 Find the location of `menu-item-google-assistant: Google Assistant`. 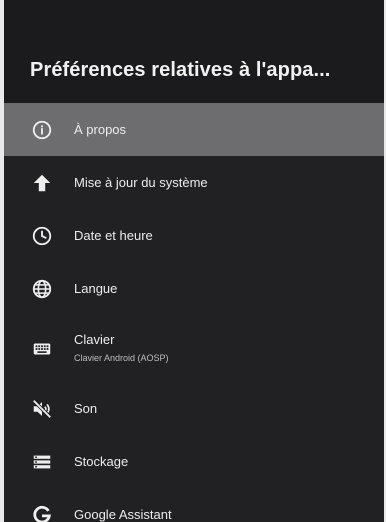

menu-item-google-assistant: Google Assistant is located at coordinates (194, 505).